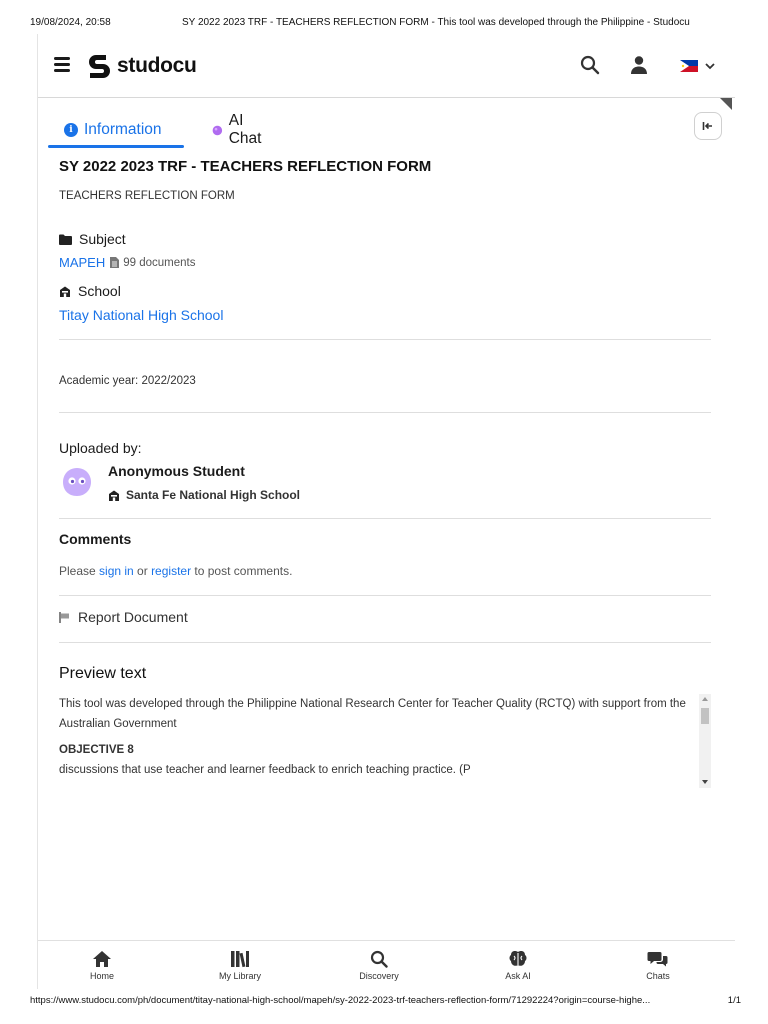 This screenshot has width=768, height=1024. What do you see at coordinates (95, 539) in the screenshot?
I see `comments-heading: Comments` at bounding box center [95, 539].